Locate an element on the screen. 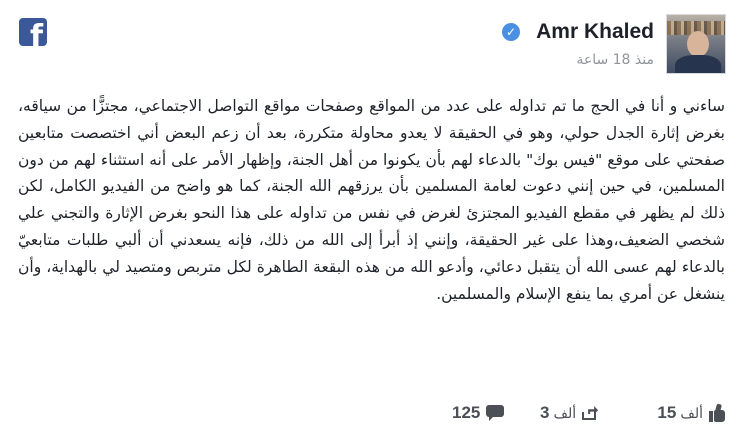 The height and width of the screenshot is (444, 743). verified-badge-icon: ✓ is located at coordinates (511, 32).